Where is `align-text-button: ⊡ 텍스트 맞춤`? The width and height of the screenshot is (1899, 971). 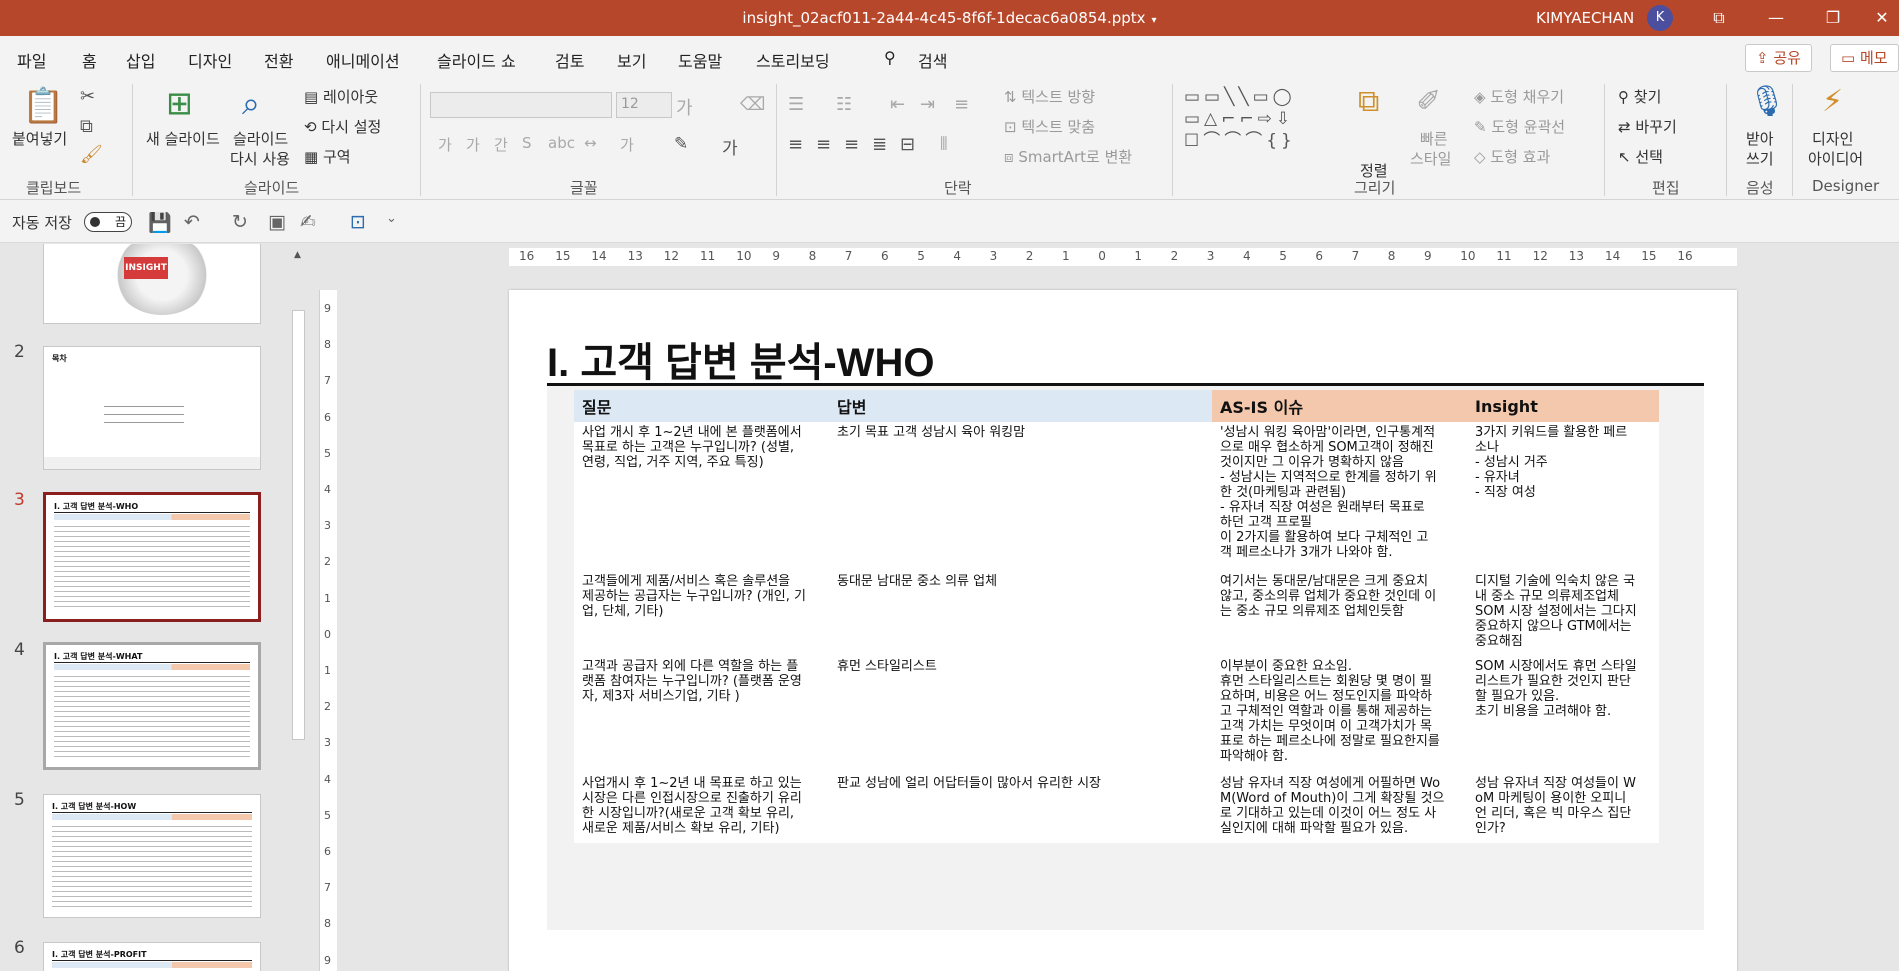 align-text-button: ⊡ 텍스트 맞춤 is located at coordinates (1049, 126).